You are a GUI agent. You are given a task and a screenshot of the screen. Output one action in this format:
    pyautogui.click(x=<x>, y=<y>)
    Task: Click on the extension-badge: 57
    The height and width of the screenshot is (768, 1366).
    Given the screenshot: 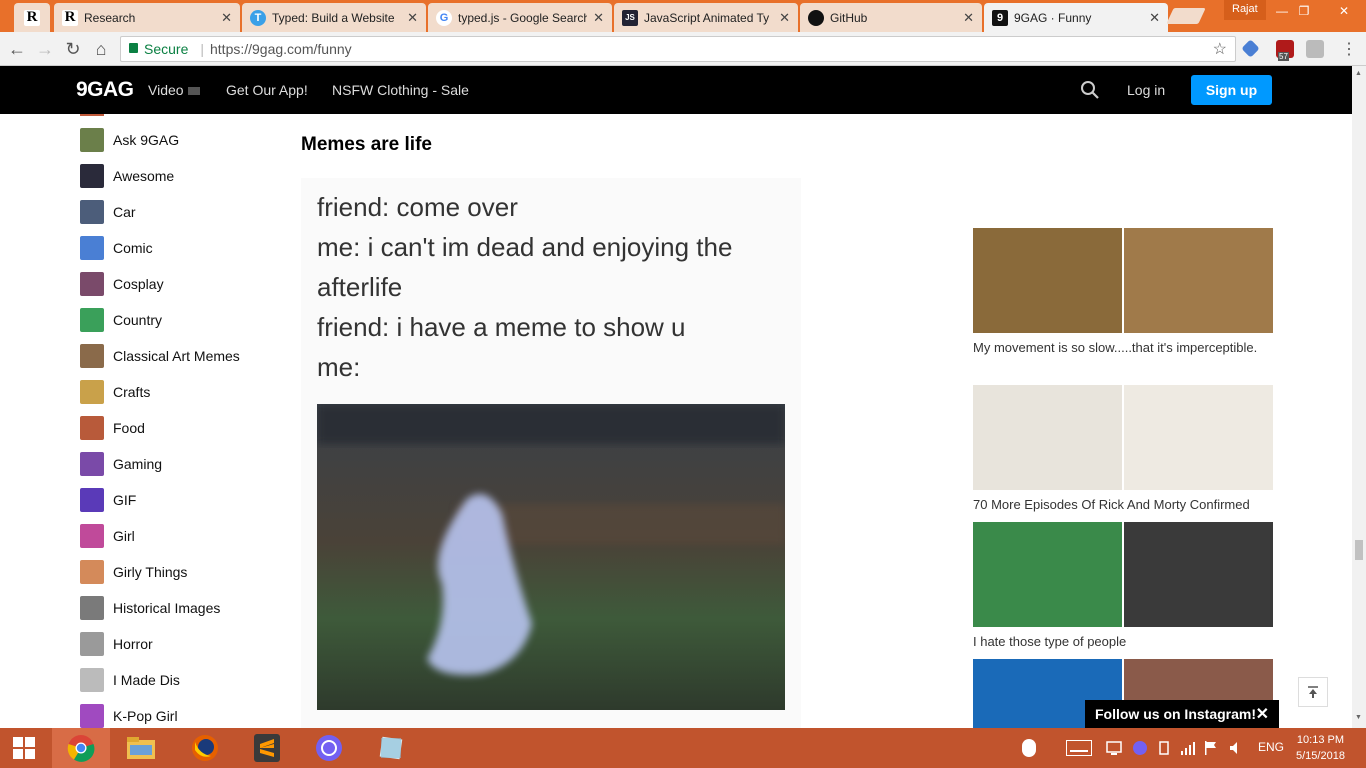 What is the action you would take?
    pyautogui.click(x=1283, y=56)
    